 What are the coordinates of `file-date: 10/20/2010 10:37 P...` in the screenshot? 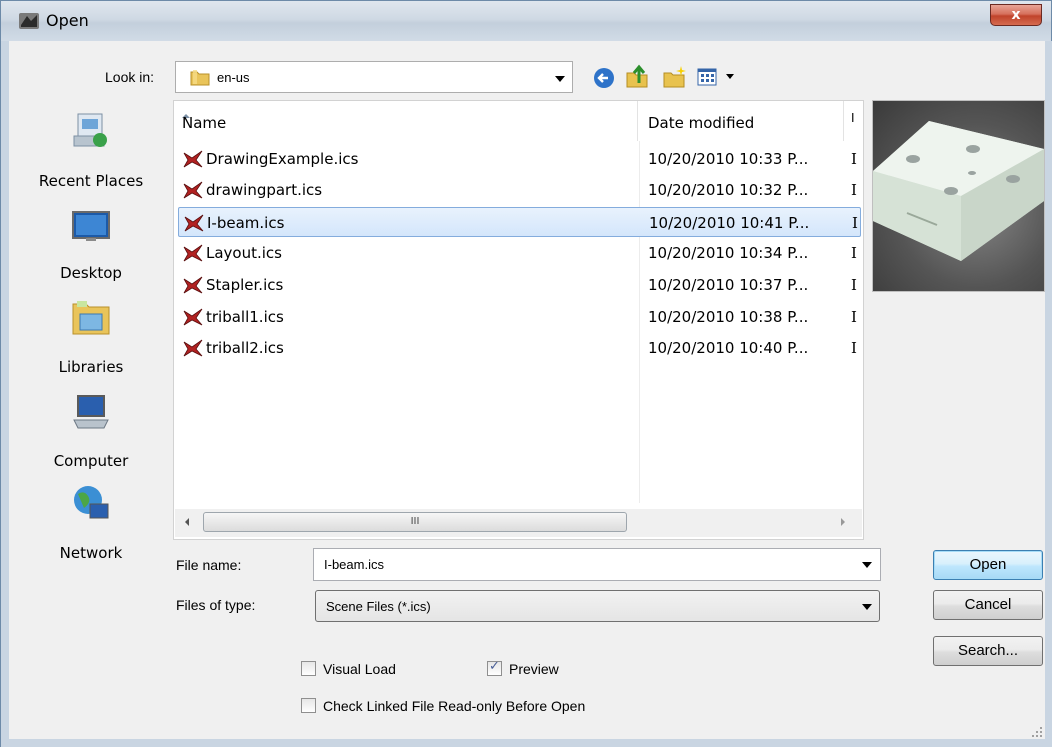 It's located at (728, 285).